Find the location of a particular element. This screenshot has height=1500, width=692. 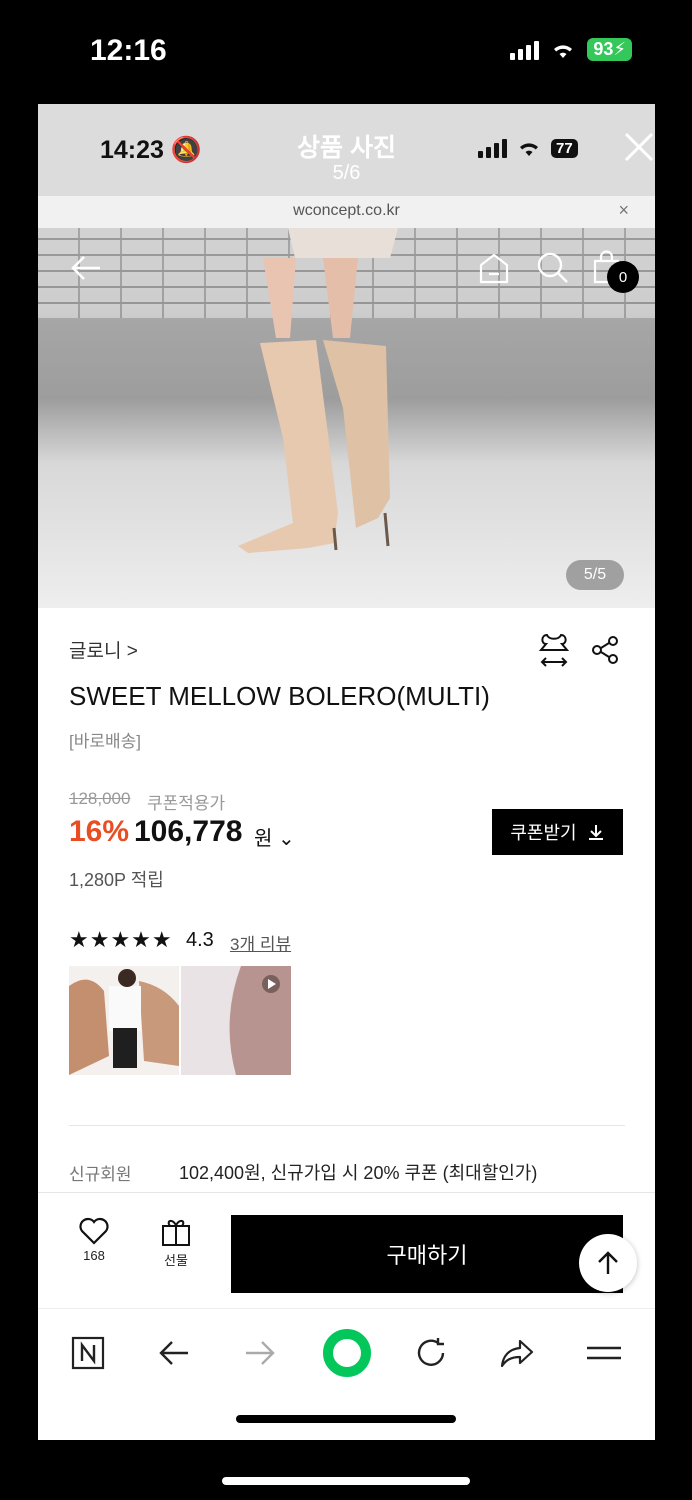

battery-icon: 93⚡ is located at coordinates (609, 49).